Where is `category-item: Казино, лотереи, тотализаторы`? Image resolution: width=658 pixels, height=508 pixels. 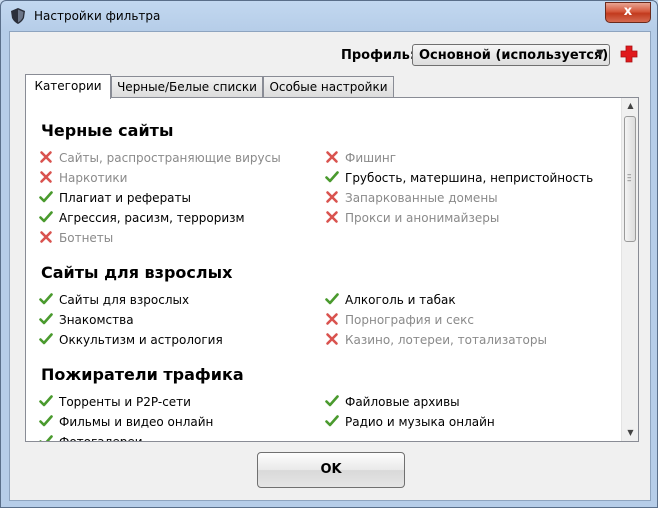
category-item: Казино, лотереи, тотализаторы is located at coordinates (436, 341).